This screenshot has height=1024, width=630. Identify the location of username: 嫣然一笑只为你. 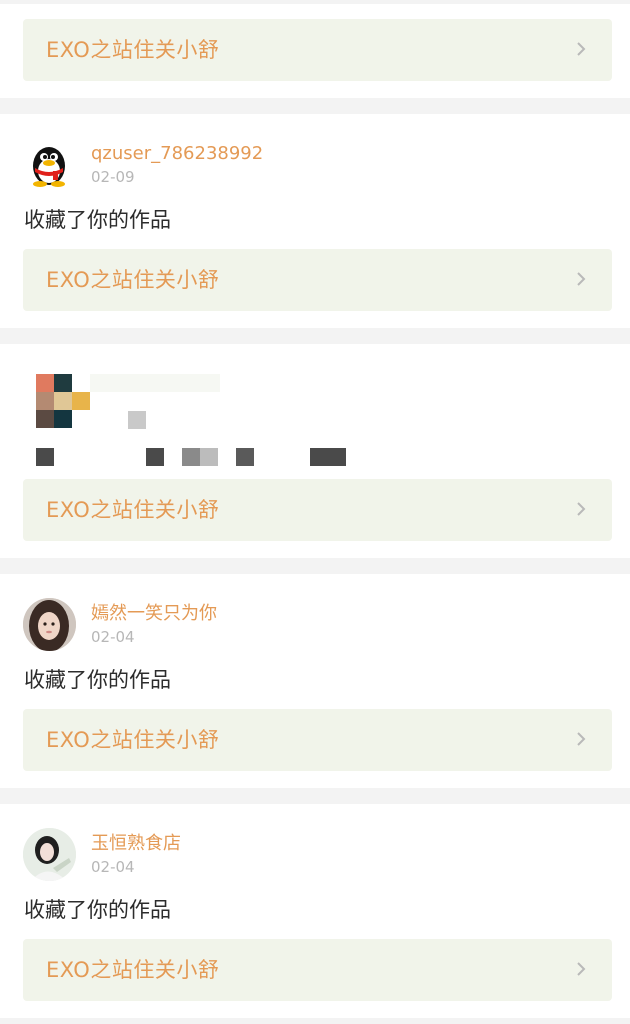
(154, 614).